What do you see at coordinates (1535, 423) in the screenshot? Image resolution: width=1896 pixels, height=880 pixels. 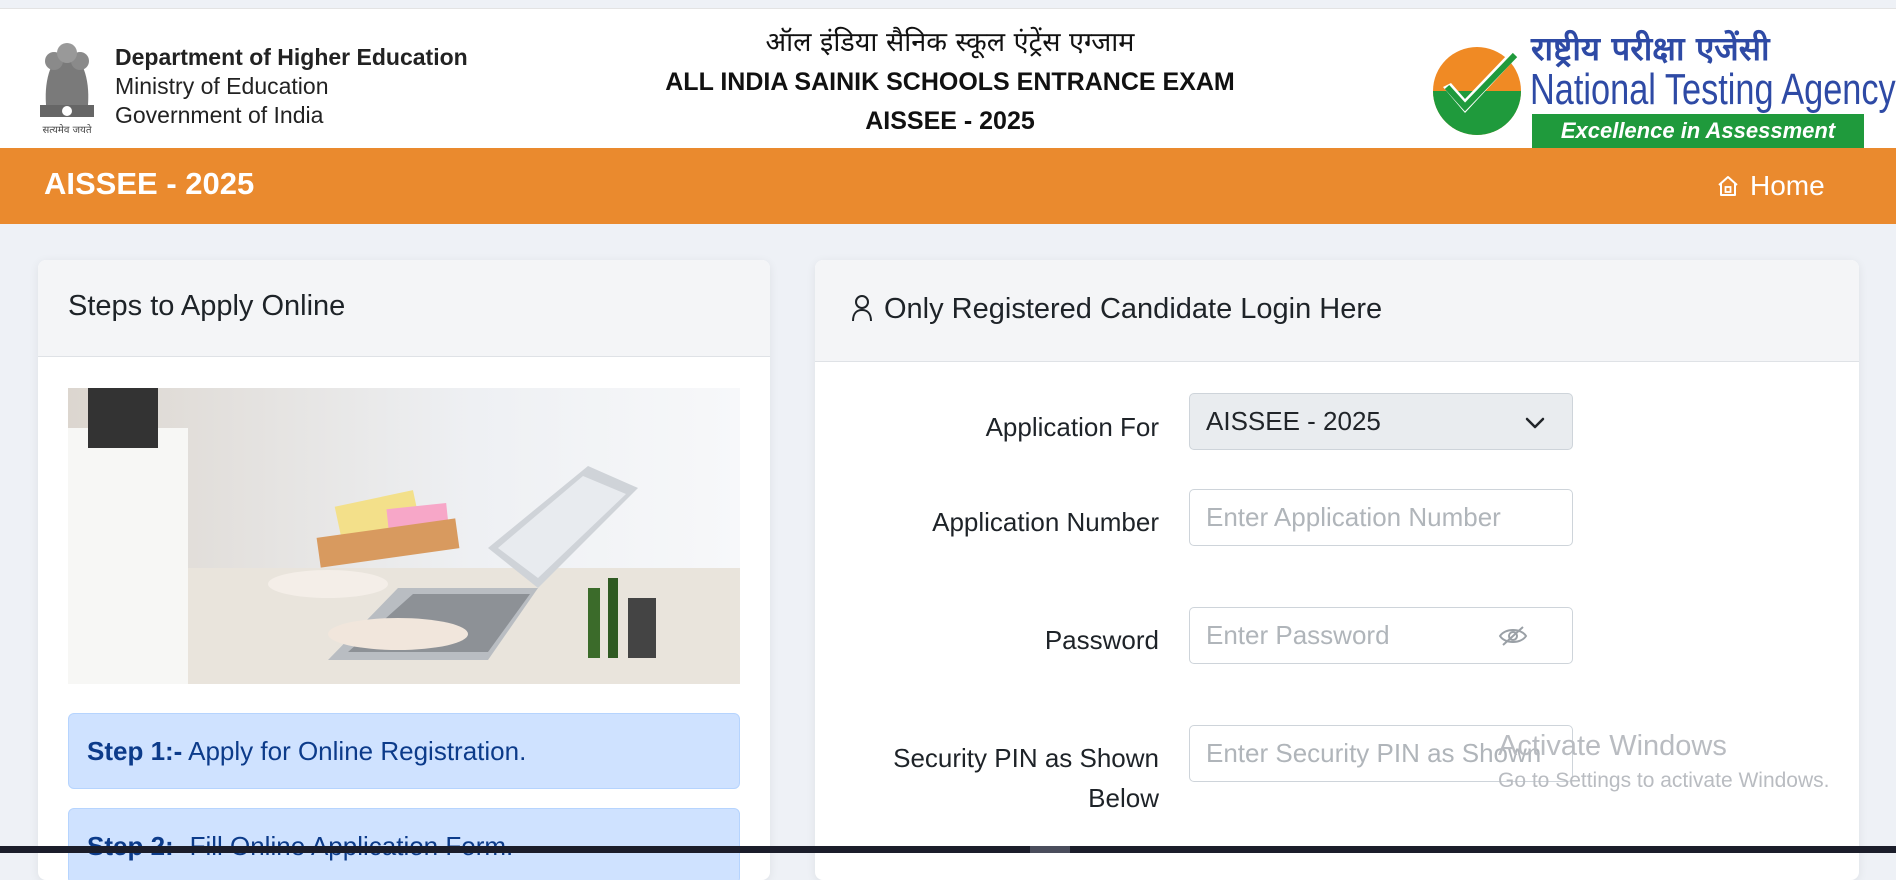 I see `chevron-down-icon` at bounding box center [1535, 423].